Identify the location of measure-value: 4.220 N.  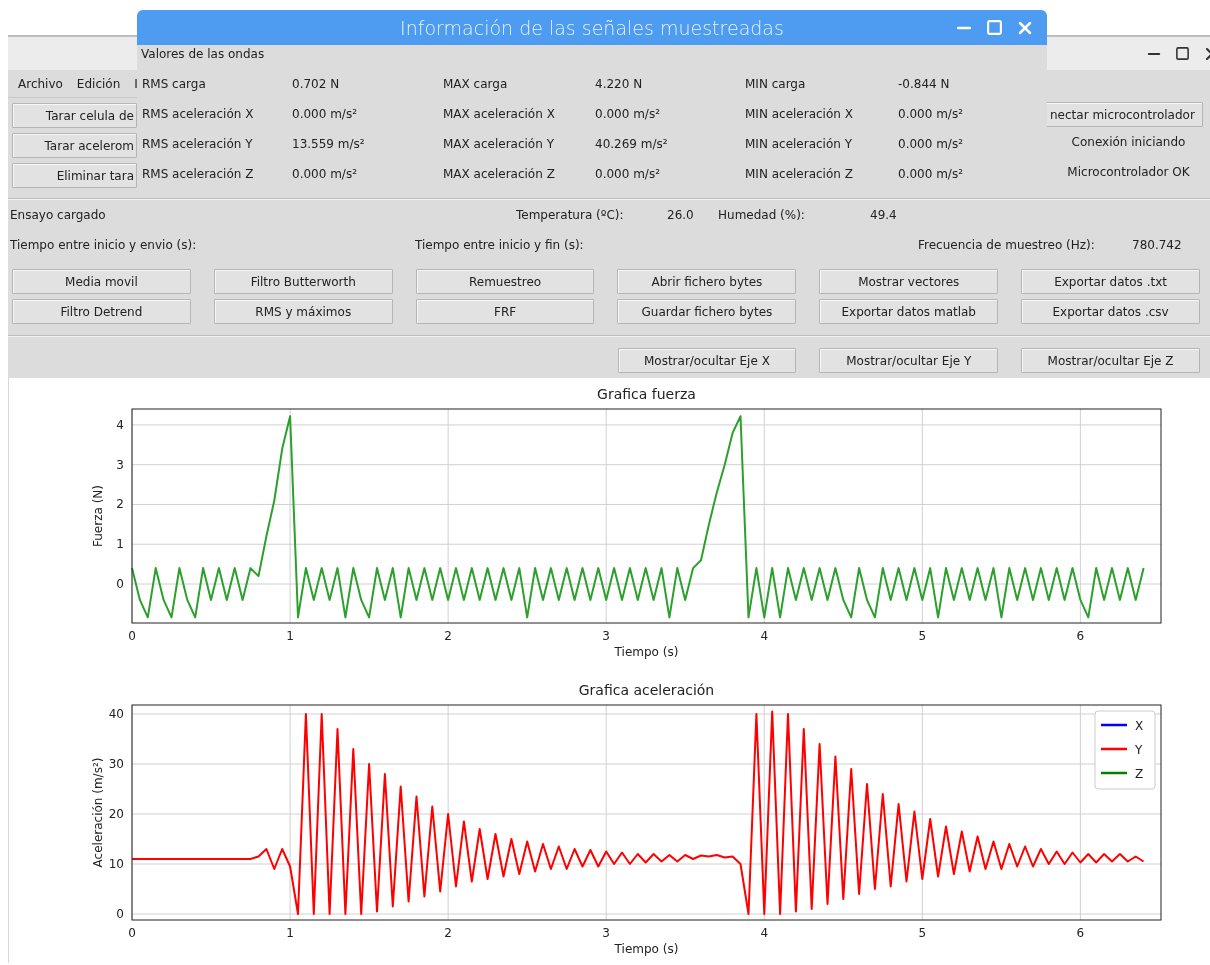
(619, 84).